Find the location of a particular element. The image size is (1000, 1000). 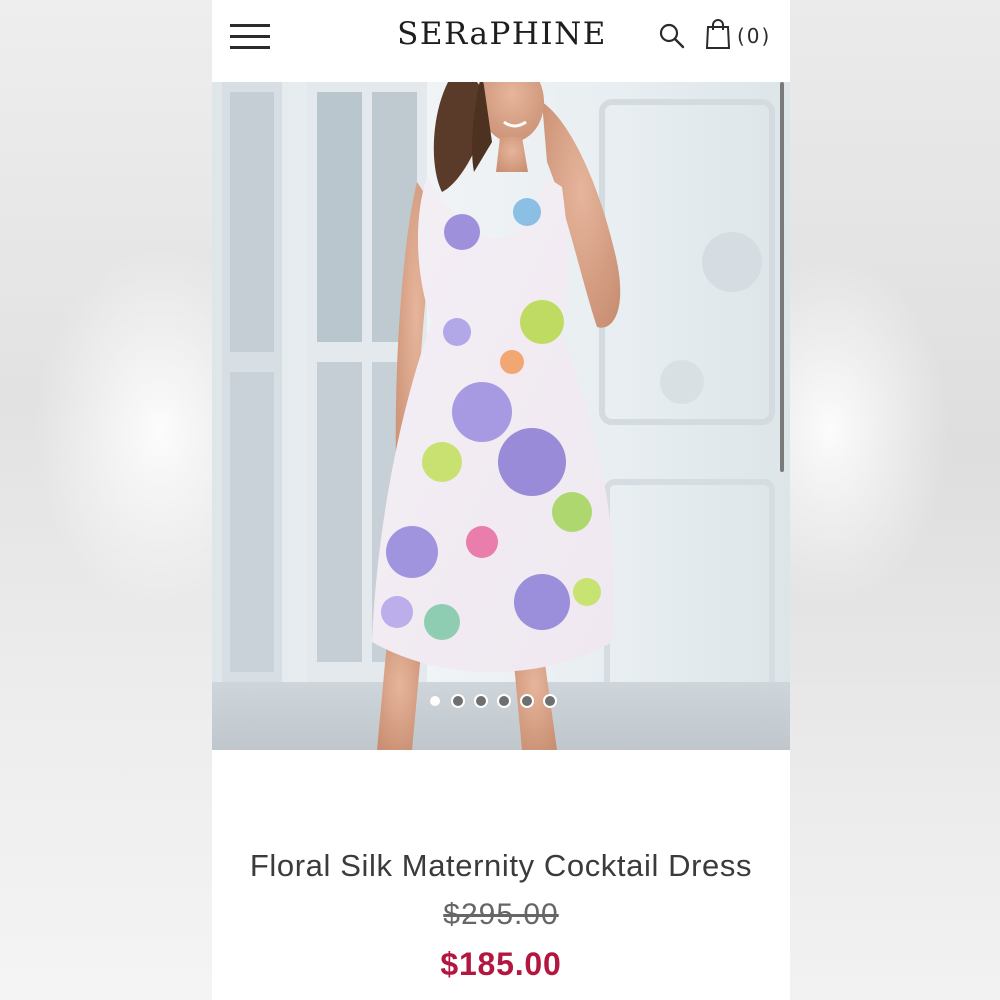

gallery-pagination is located at coordinates (492, 701).